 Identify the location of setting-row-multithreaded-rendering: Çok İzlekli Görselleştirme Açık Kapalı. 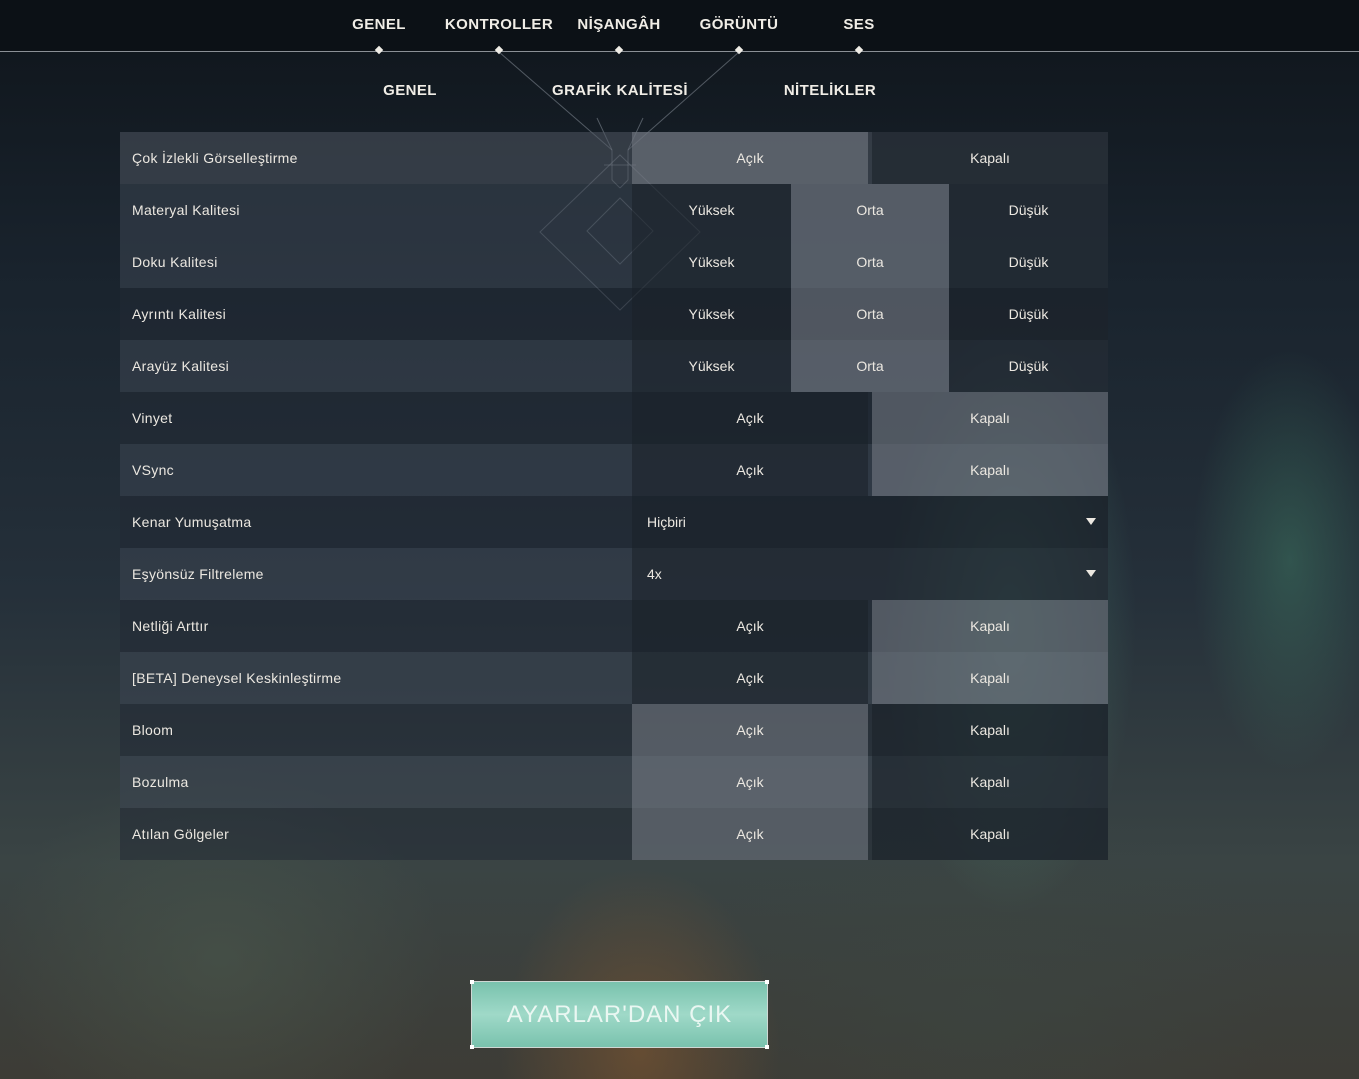
(614, 158).